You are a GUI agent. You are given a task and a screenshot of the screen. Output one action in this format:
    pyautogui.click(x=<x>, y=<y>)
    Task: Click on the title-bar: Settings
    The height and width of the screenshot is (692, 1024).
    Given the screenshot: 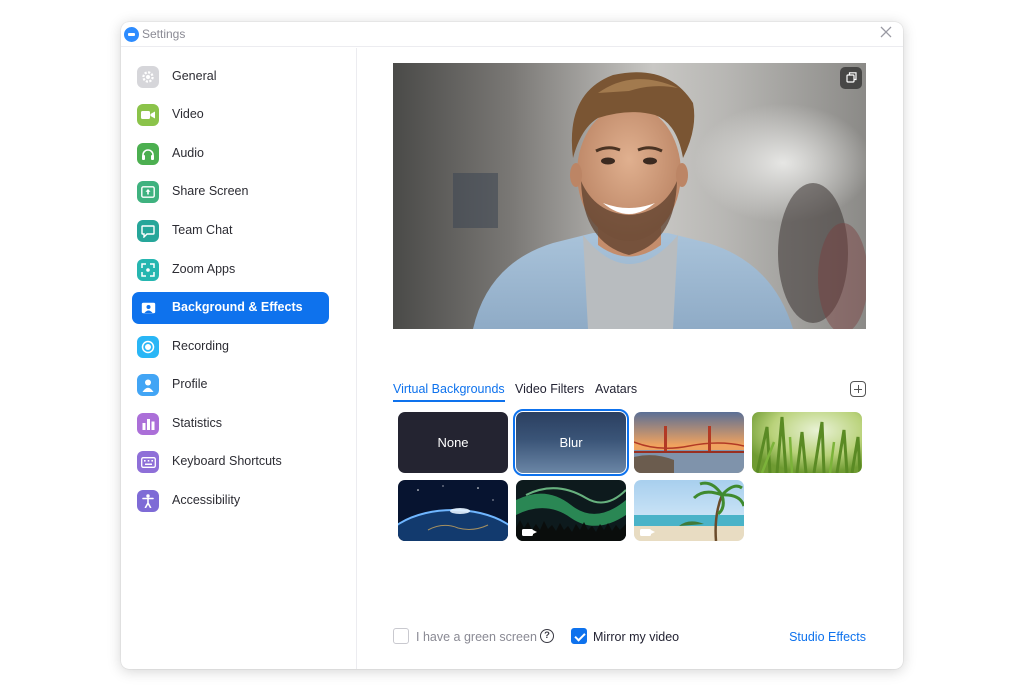 What is the action you would take?
    pyautogui.click(x=512, y=34)
    